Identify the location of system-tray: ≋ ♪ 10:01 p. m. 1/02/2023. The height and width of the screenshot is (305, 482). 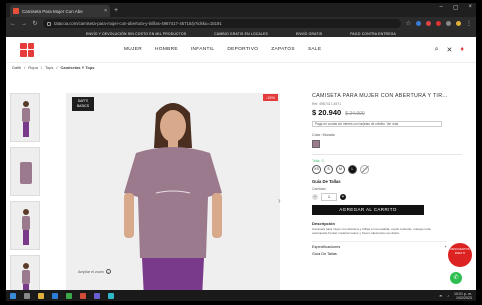
(455, 296).